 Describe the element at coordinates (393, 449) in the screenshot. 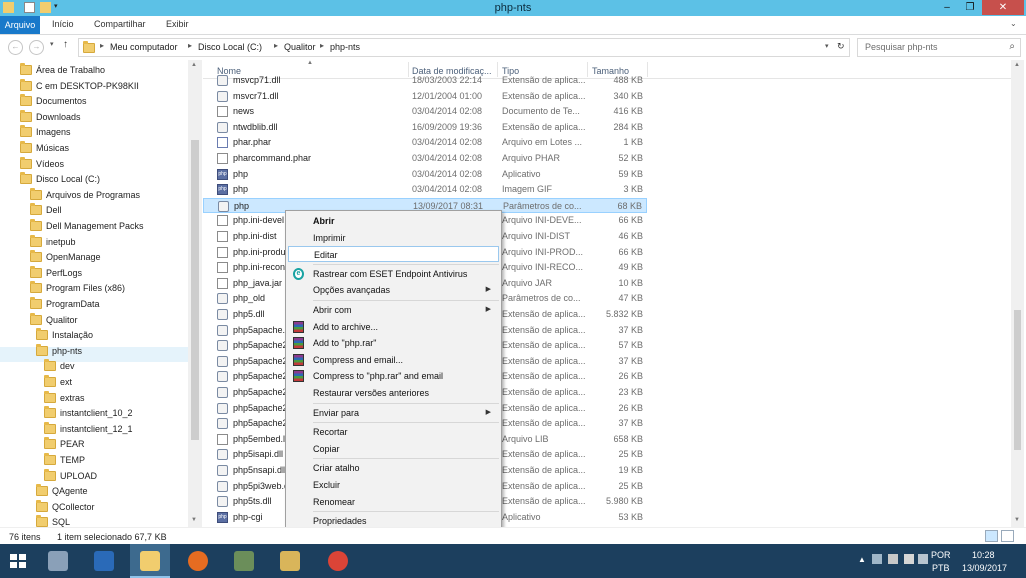

I see `menu-item: Copiar` at that location.